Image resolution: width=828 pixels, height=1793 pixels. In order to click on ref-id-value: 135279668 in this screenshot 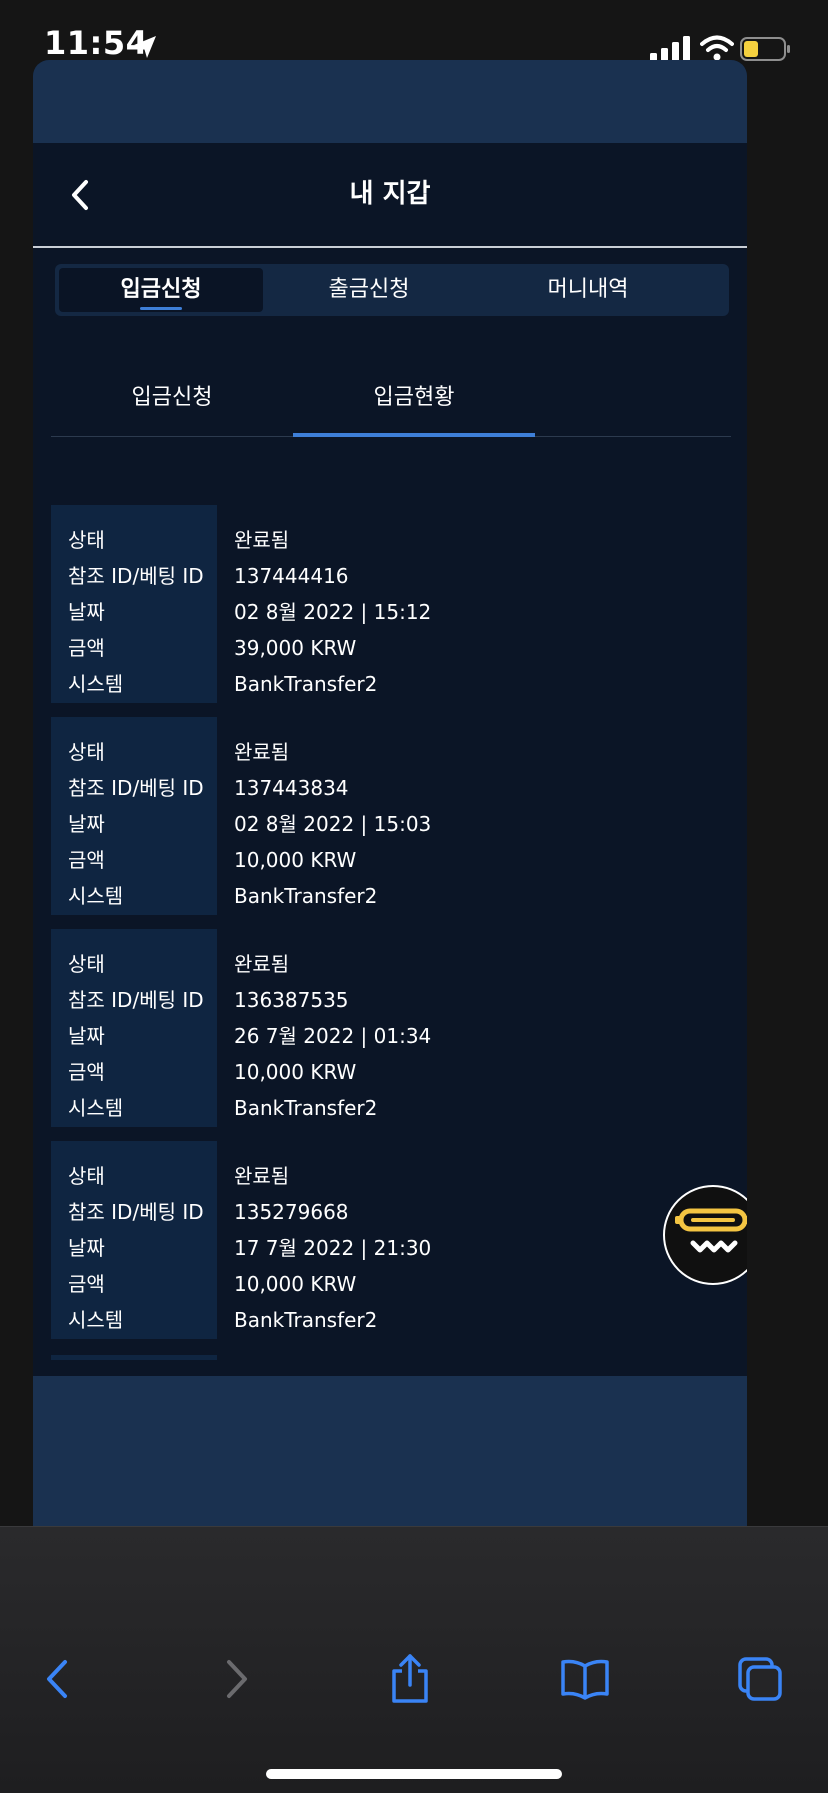, I will do `click(291, 1212)`.